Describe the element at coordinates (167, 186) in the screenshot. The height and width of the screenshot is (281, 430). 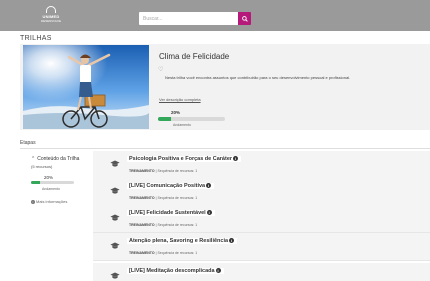
I see `course-title: [LIVE] Comunicação Positiva` at that location.